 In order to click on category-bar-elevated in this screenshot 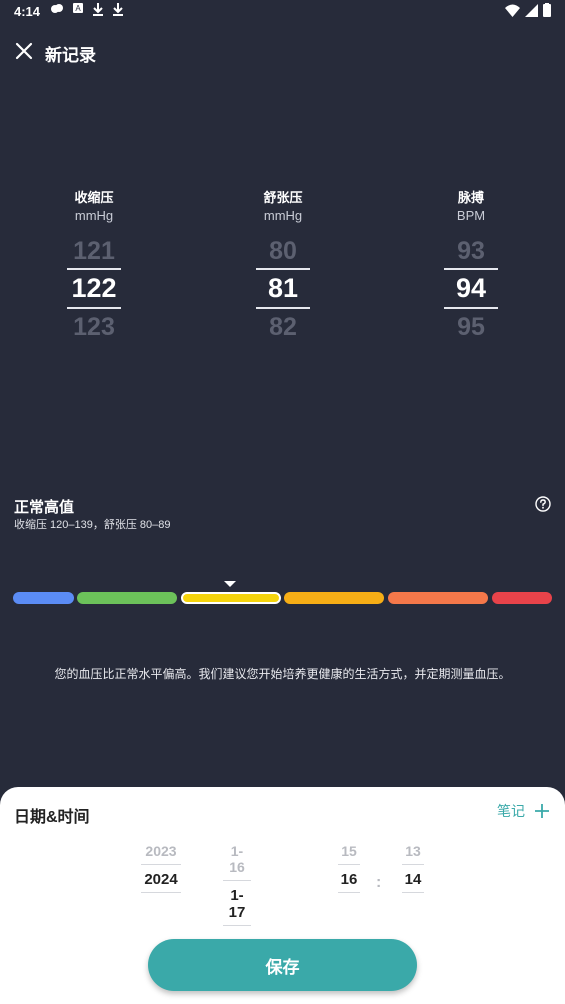, I will do `click(231, 598)`.